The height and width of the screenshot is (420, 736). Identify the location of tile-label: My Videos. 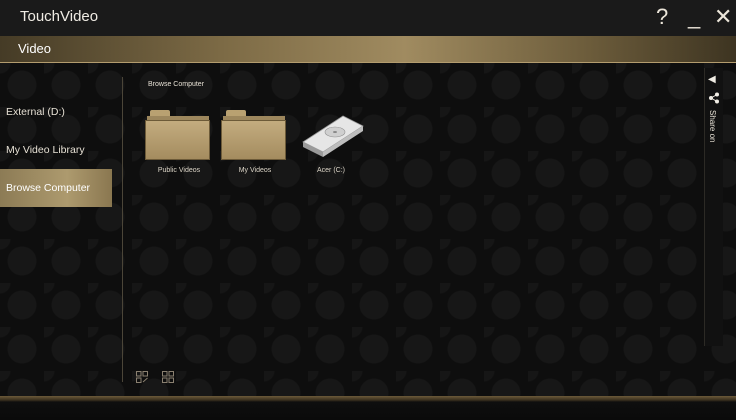
(255, 170).